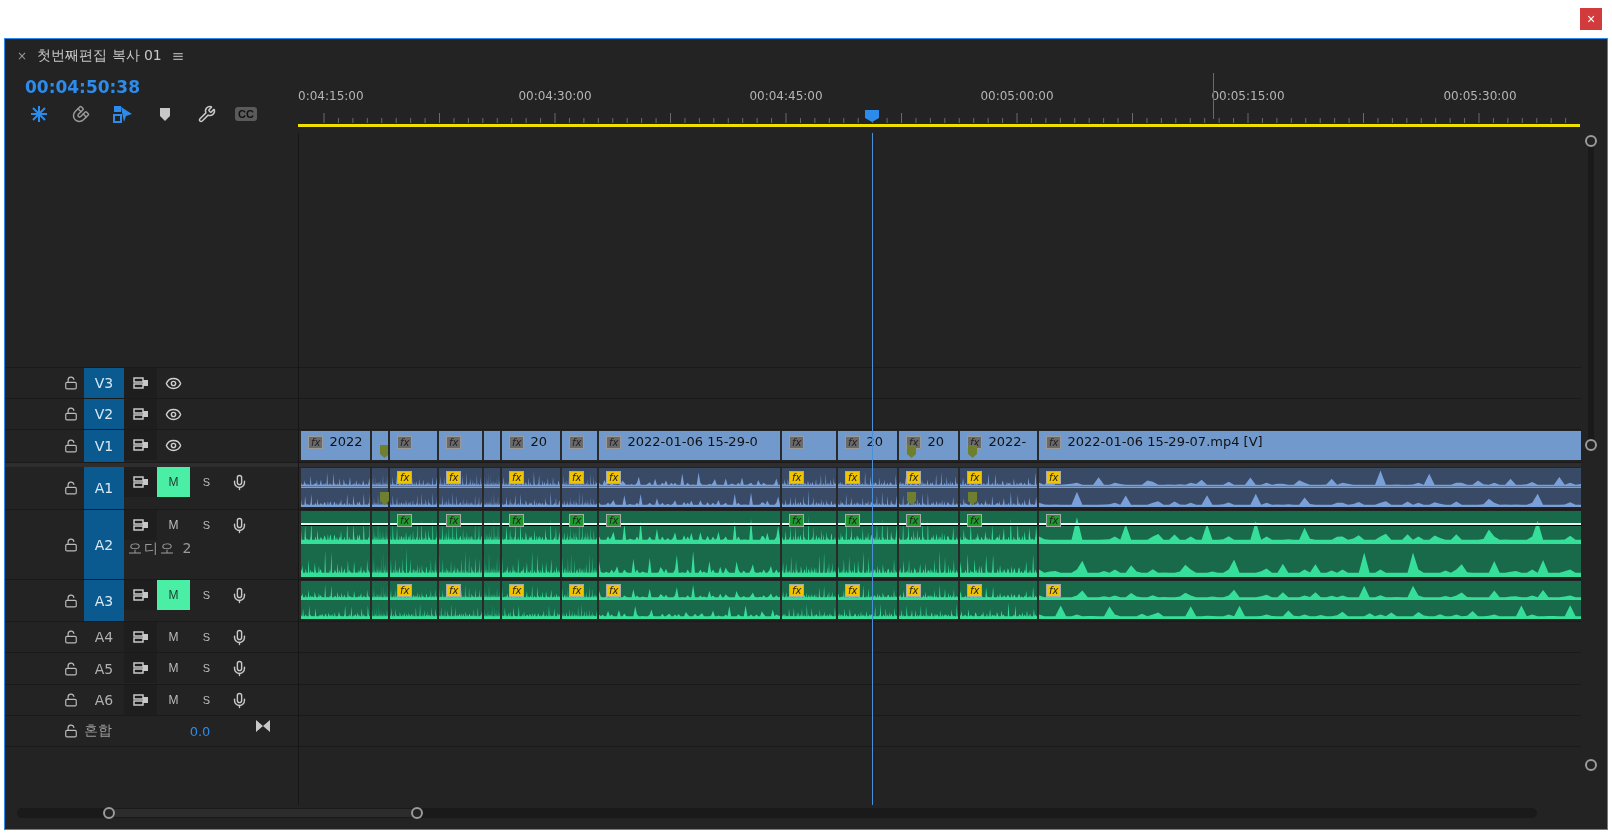 This screenshot has width=1612, height=834. I want to click on track-name: A2, so click(104, 544).